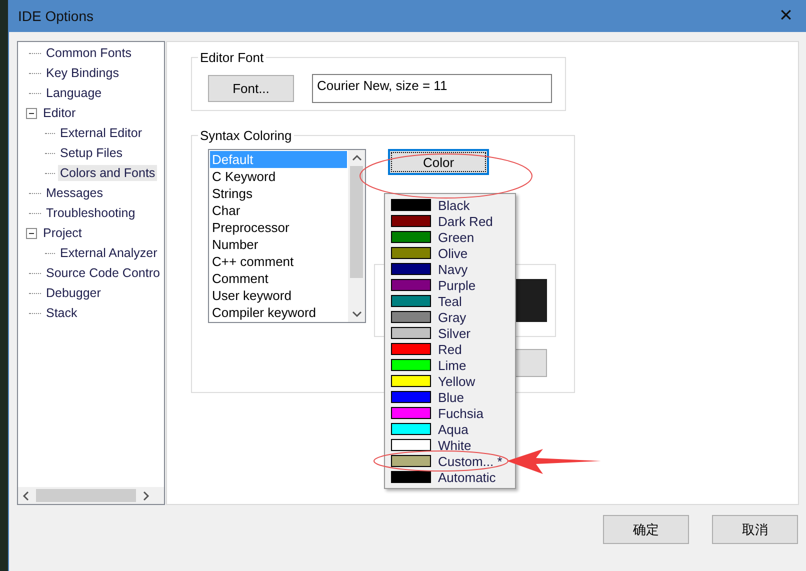  What do you see at coordinates (453, 205) in the screenshot?
I see `menu-item: Black` at bounding box center [453, 205].